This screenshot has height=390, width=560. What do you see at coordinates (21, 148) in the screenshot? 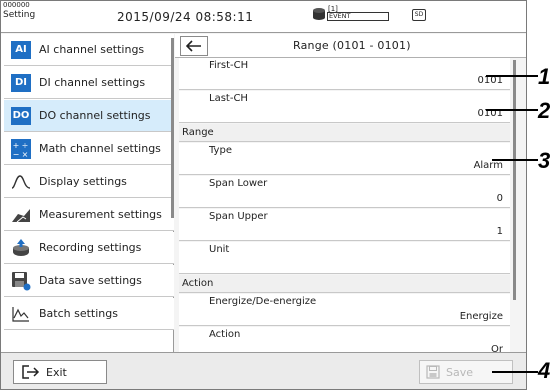
I see `math-icon: + ÷ − ×` at bounding box center [21, 148].